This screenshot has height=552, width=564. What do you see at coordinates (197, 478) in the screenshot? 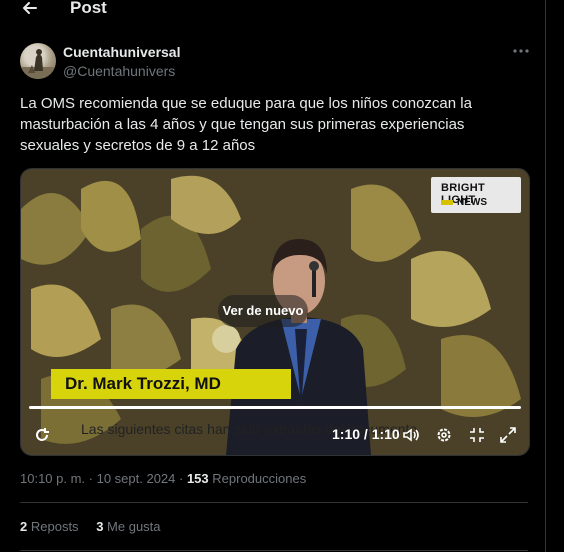
I see `views-count: 153` at bounding box center [197, 478].